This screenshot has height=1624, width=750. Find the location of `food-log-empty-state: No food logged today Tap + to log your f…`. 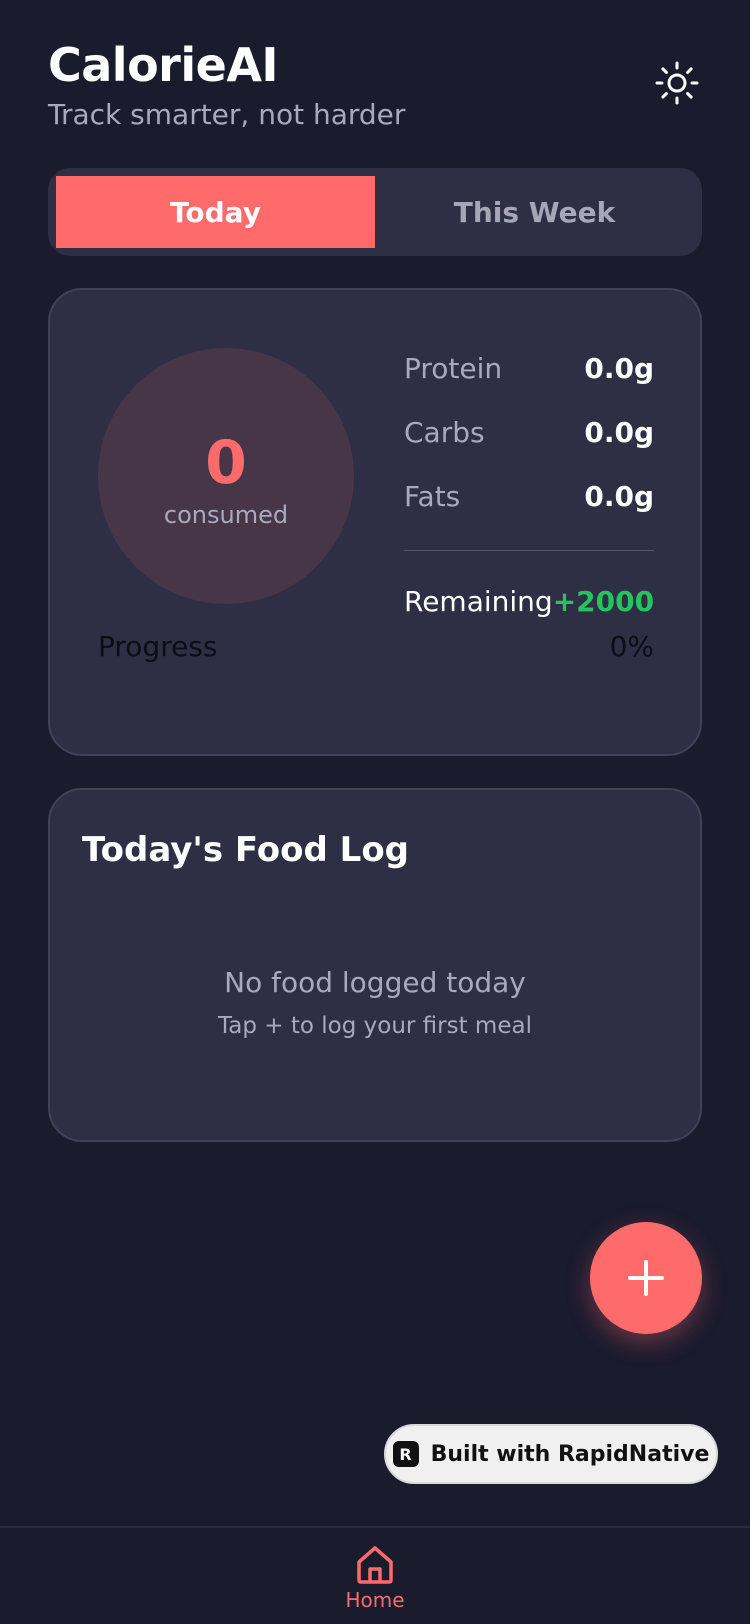

food-log-empty-state: No food logged today Tap + to log your f… is located at coordinates (375, 1002).